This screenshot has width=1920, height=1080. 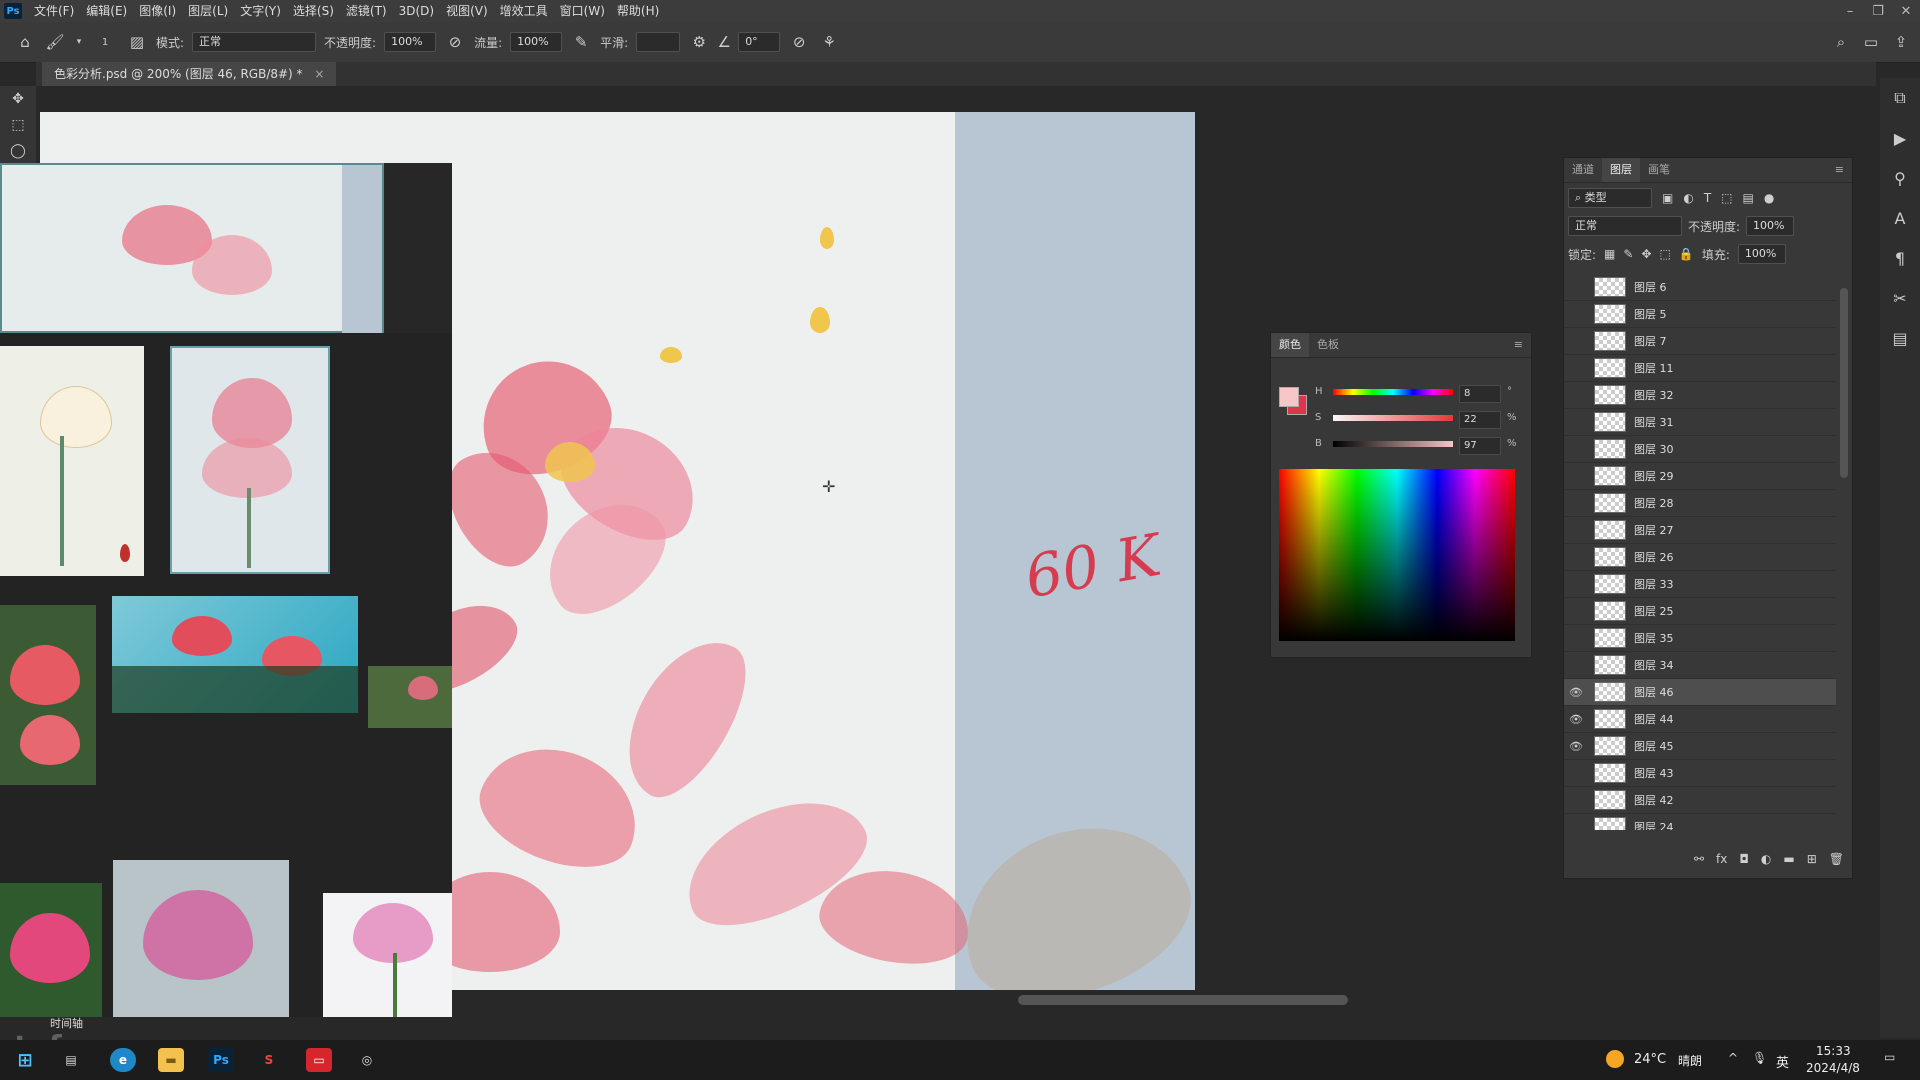 What do you see at coordinates (1900, 178) in the screenshot?
I see `properties-icon: ⚲` at bounding box center [1900, 178].